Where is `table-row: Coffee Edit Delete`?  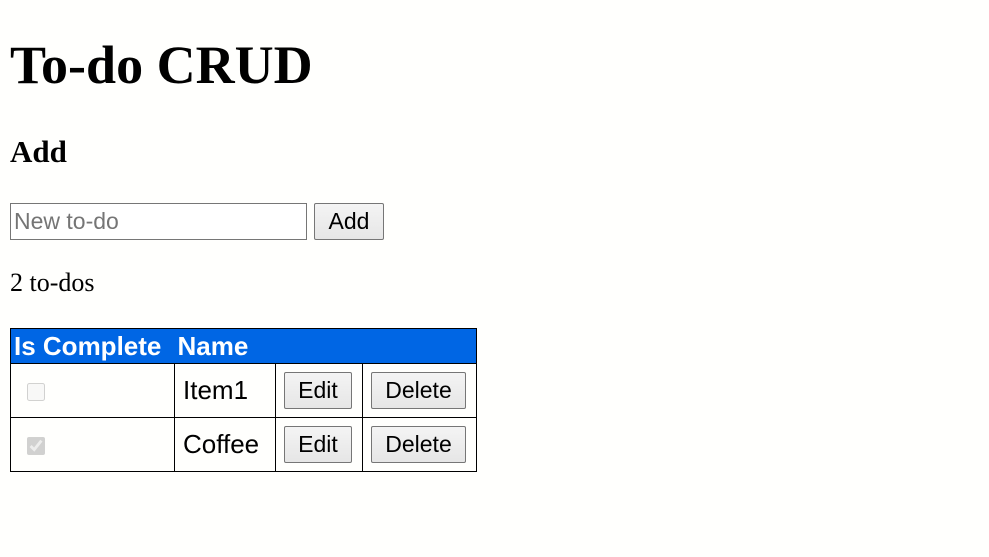 table-row: Coffee Edit Delete is located at coordinates (243, 444).